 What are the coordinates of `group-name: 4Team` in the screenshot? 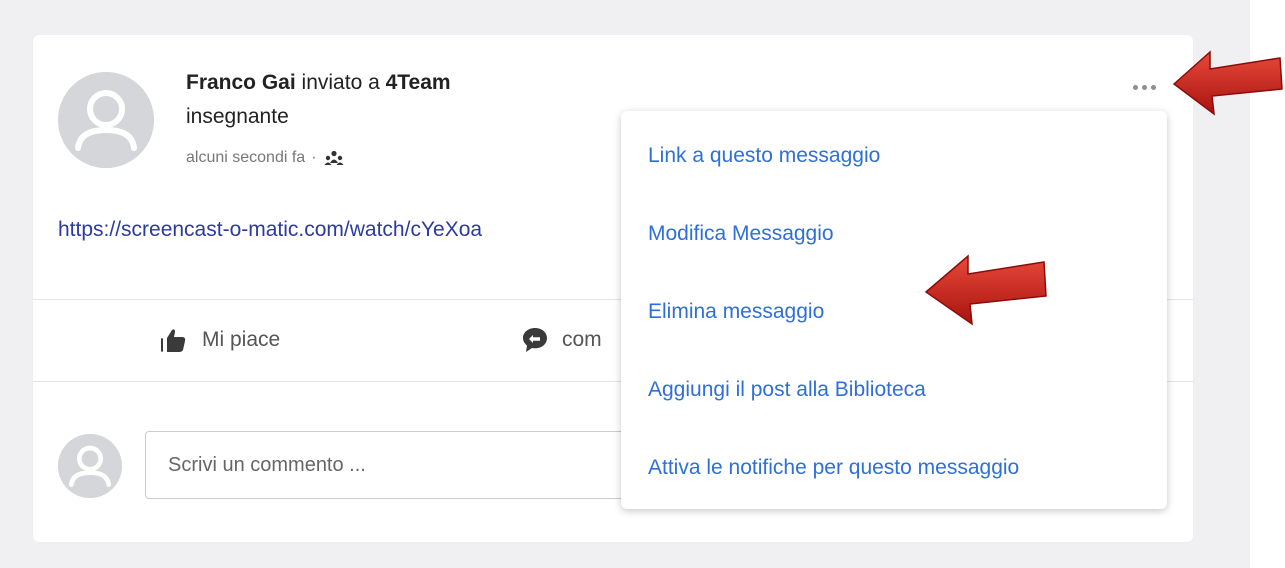 It's located at (418, 82).